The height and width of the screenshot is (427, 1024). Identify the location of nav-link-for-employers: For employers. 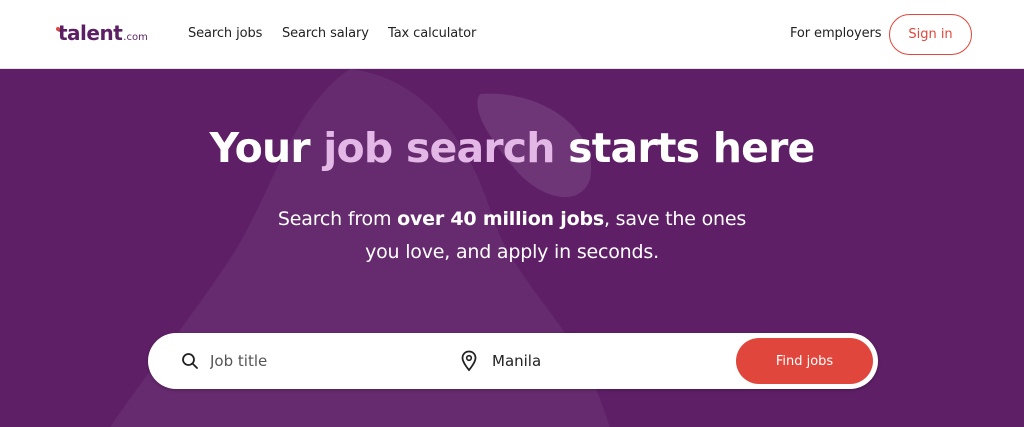
(836, 33).